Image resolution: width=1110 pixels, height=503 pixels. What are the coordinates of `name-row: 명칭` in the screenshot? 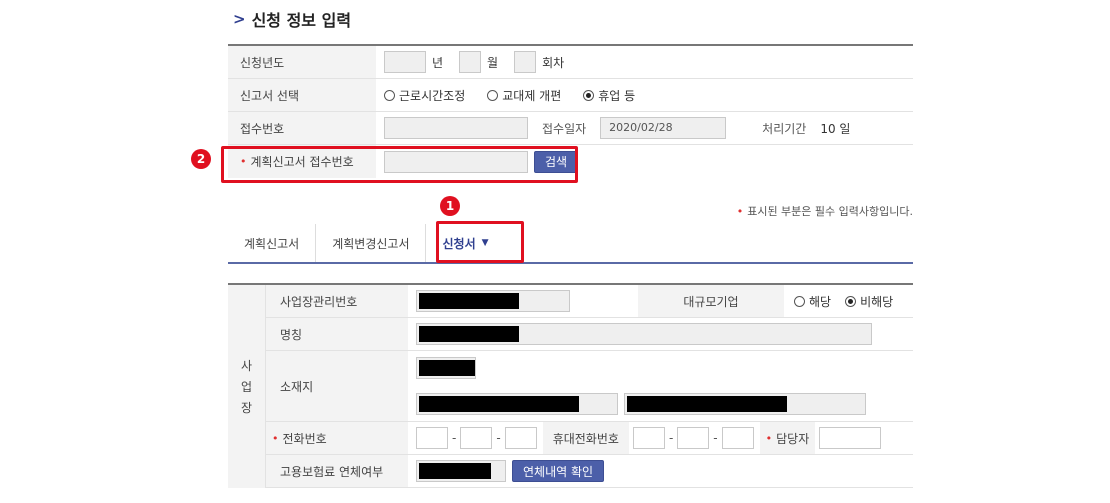 It's located at (589, 334).